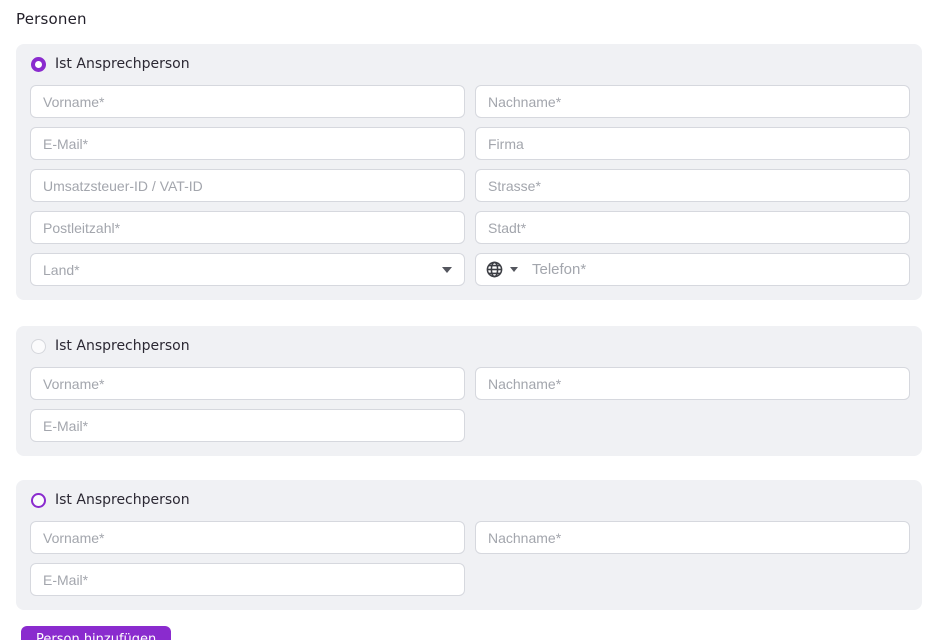  What do you see at coordinates (247, 269) in the screenshot?
I see `country-select: Land*` at bounding box center [247, 269].